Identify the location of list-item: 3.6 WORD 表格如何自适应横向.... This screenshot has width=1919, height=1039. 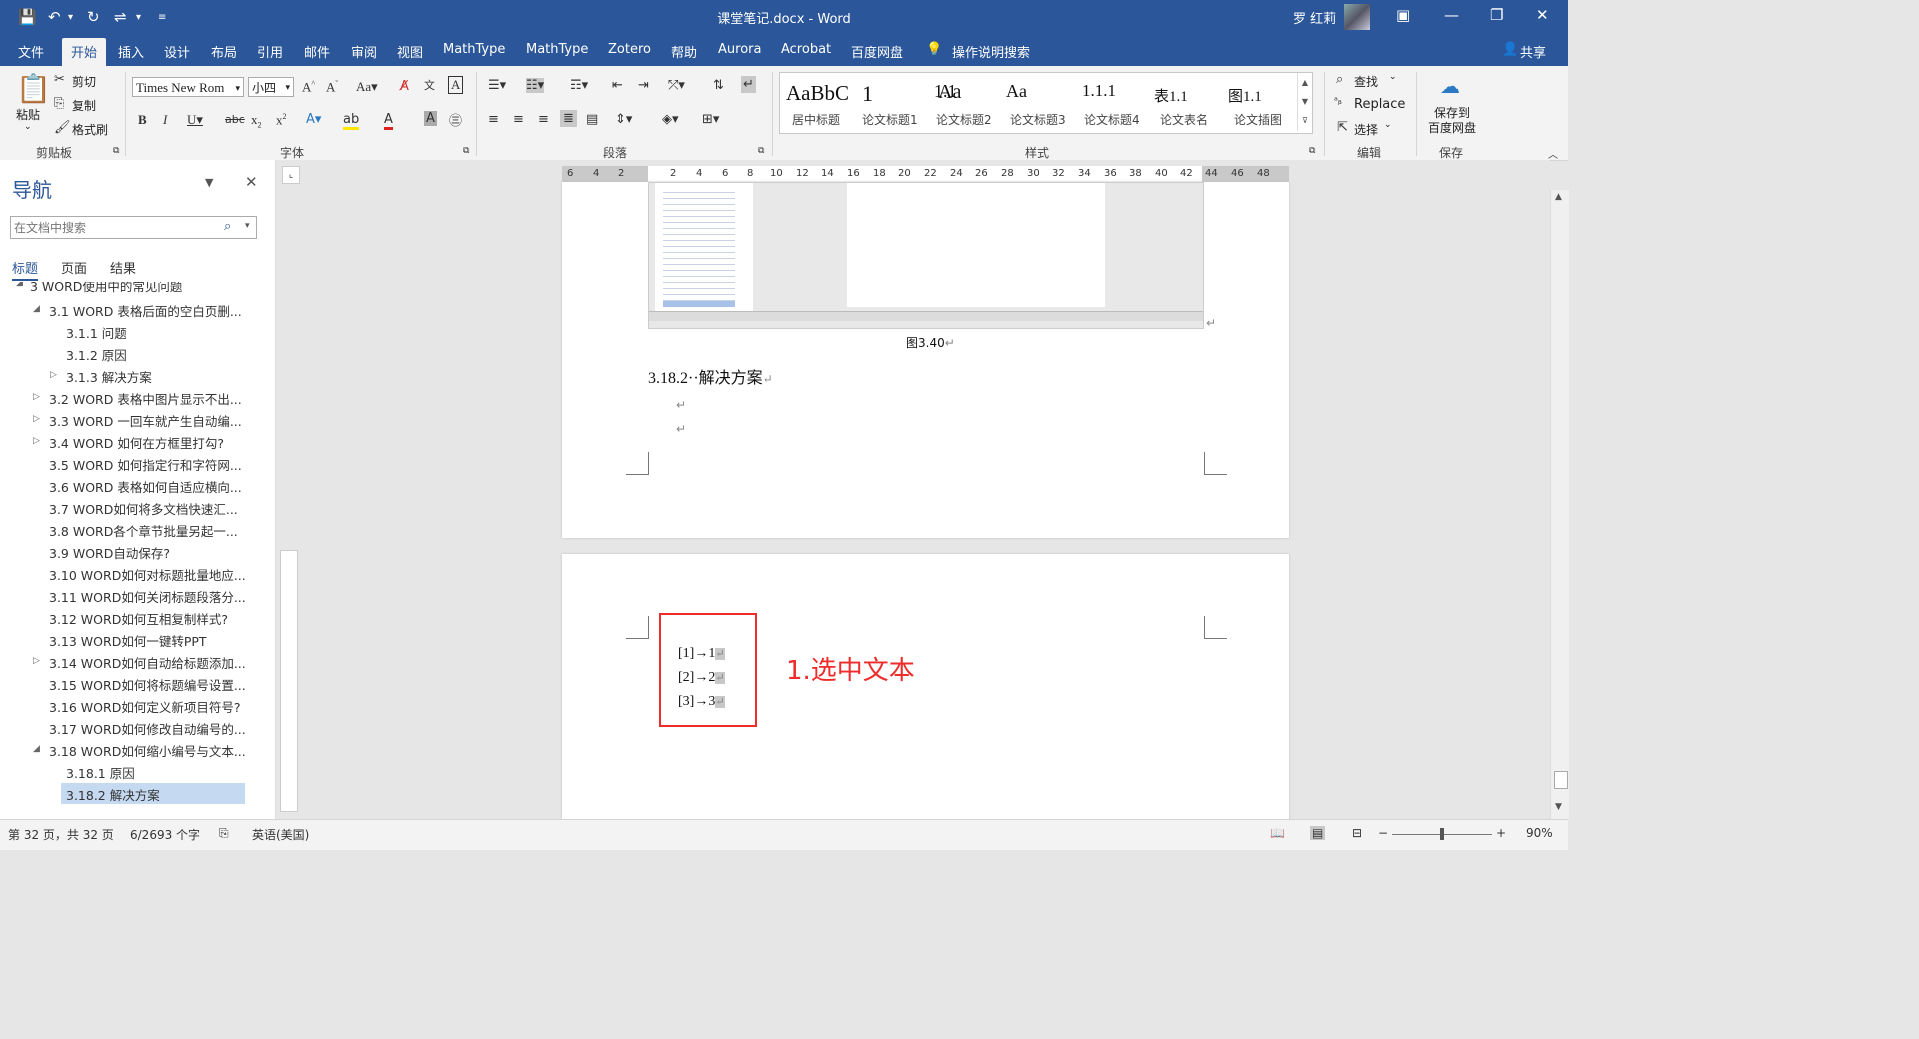
(145, 486).